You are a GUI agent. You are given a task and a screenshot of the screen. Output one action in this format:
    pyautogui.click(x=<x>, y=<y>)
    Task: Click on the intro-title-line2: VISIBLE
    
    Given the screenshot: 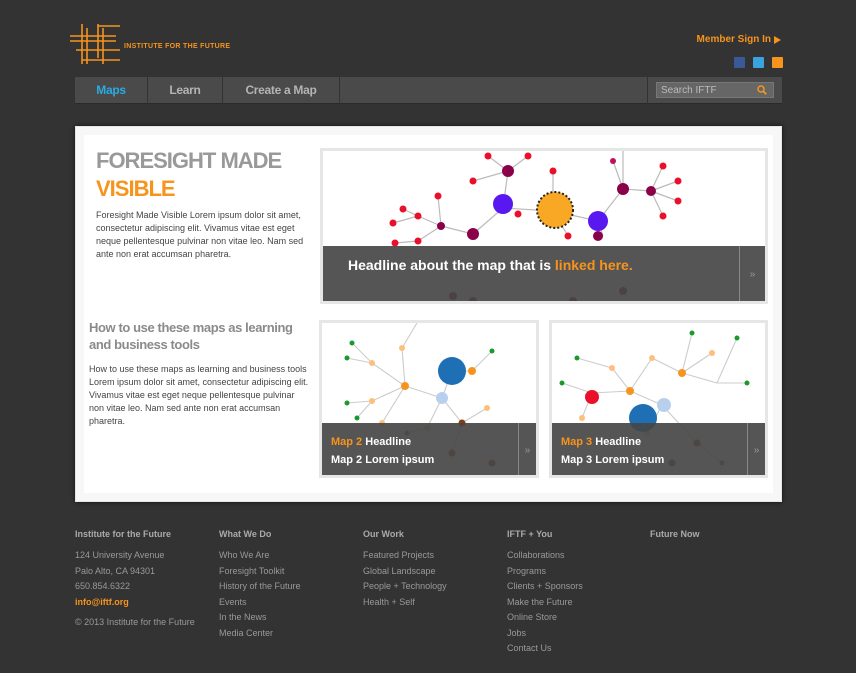 What is the action you would take?
    pyautogui.click(x=136, y=188)
    